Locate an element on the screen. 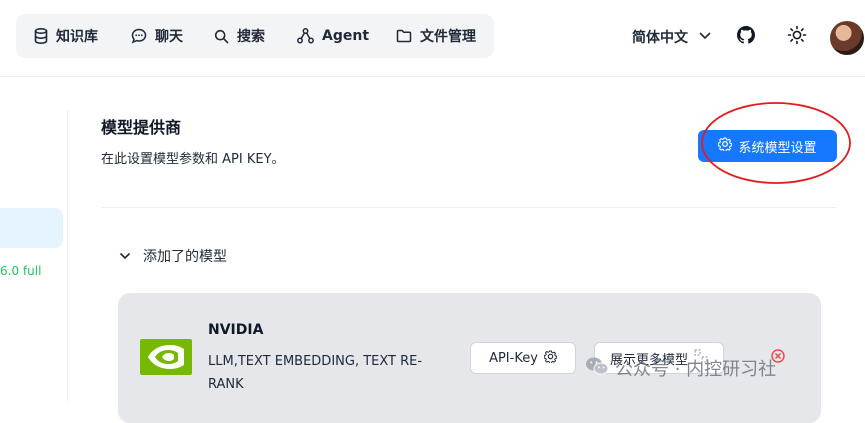 The image size is (865, 423). search-icon is located at coordinates (221, 36).